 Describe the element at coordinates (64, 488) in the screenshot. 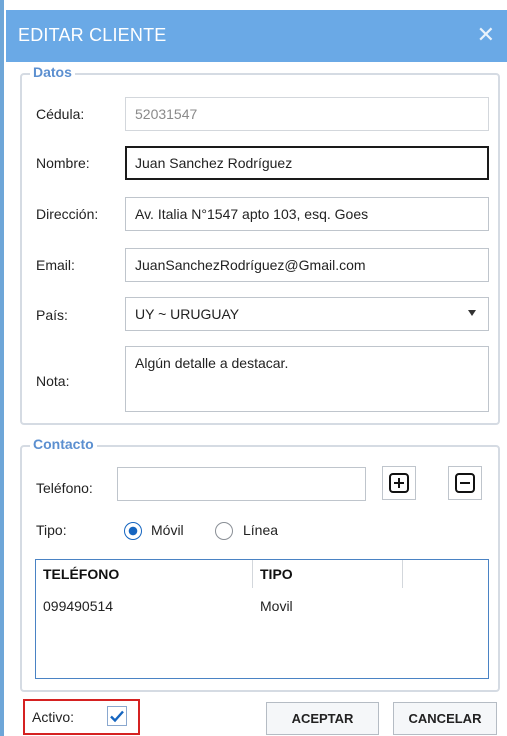

I see `telefono-label: Teléfono:` at that location.